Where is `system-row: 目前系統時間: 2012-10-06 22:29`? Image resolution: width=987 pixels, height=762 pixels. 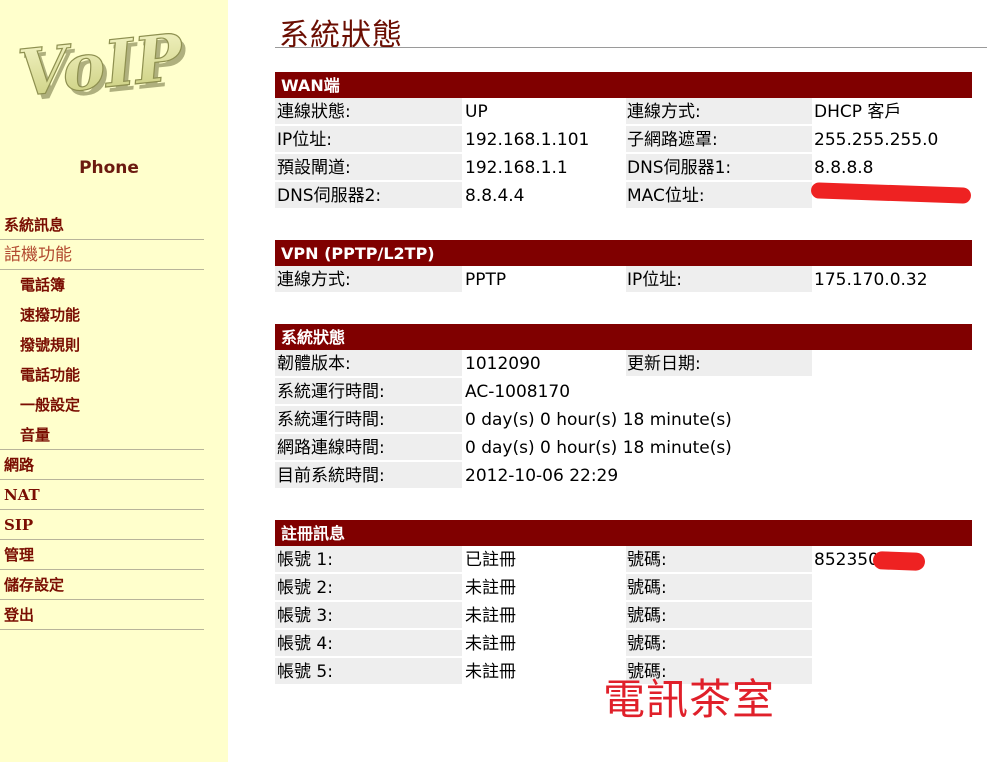 system-row: 目前系統時間: 2012-10-06 22:29 is located at coordinates (623, 476).